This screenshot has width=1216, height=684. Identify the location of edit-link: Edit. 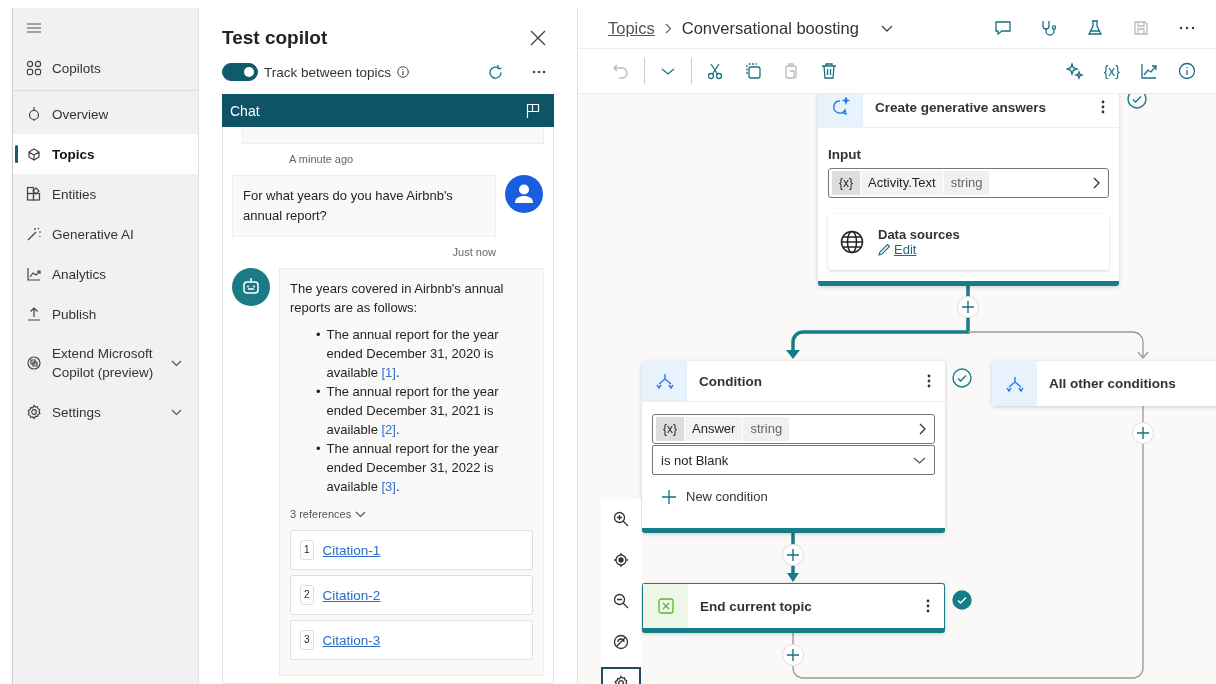
(905, 249).